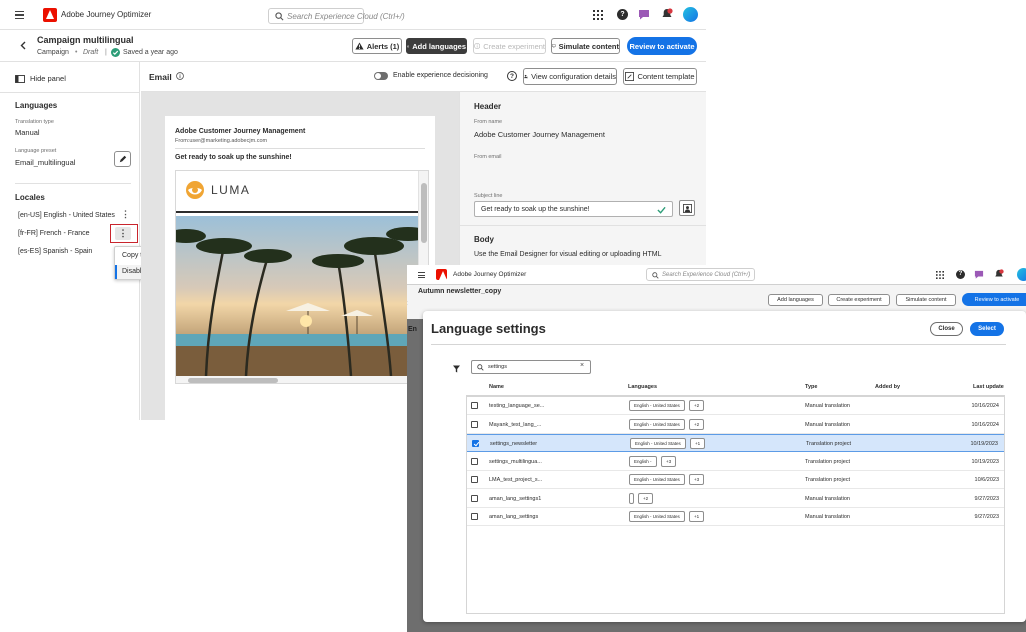 Image resolution: width=1026 pixels, height=632 pixels. I want to click on select-button: Select, so click(987, 329).